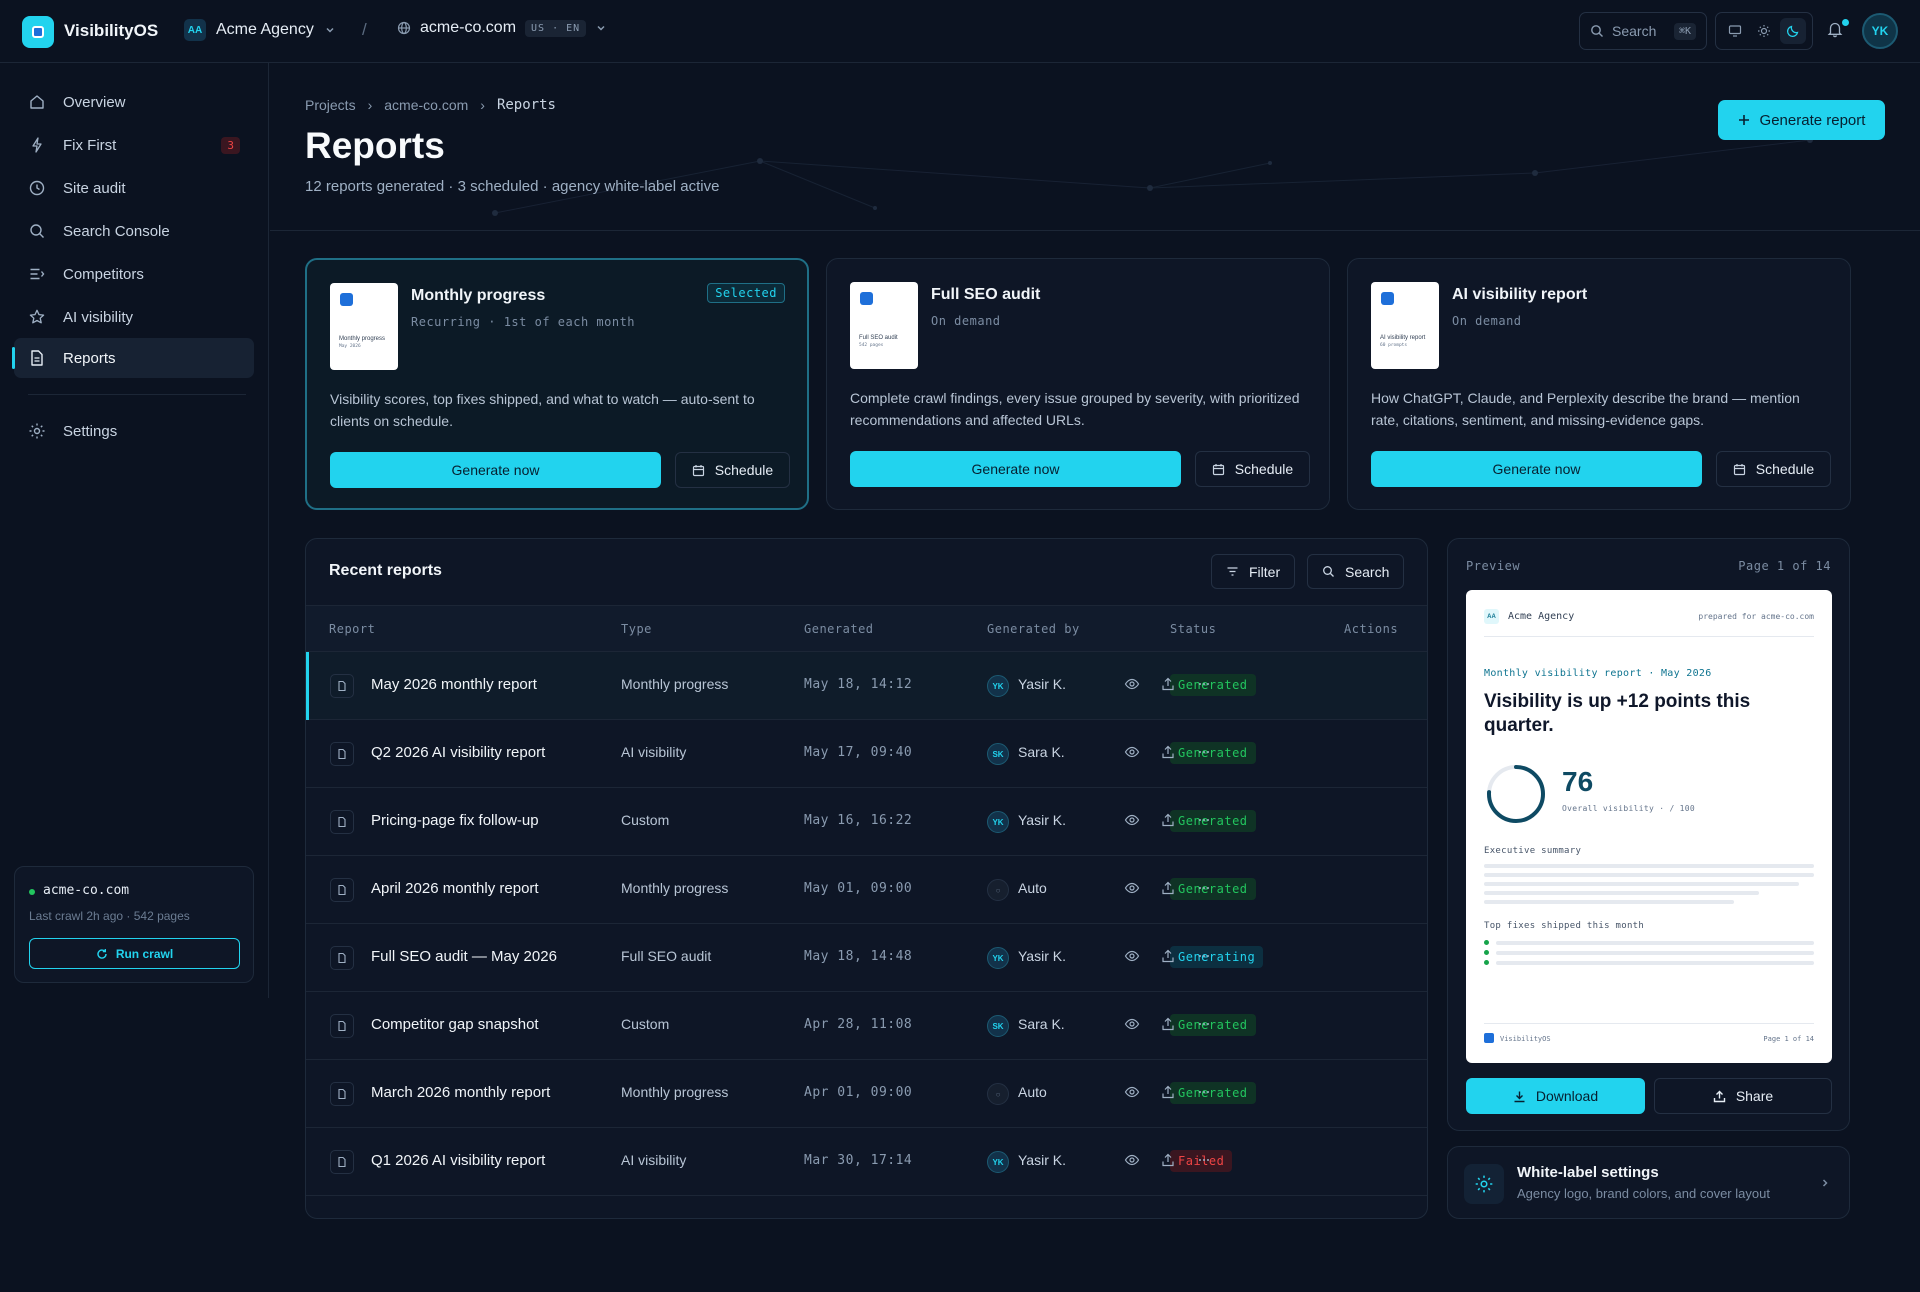 The width and height of the screenshot is (1920, 1292). I want to click on share-button: Share, so click(1743, 1096).